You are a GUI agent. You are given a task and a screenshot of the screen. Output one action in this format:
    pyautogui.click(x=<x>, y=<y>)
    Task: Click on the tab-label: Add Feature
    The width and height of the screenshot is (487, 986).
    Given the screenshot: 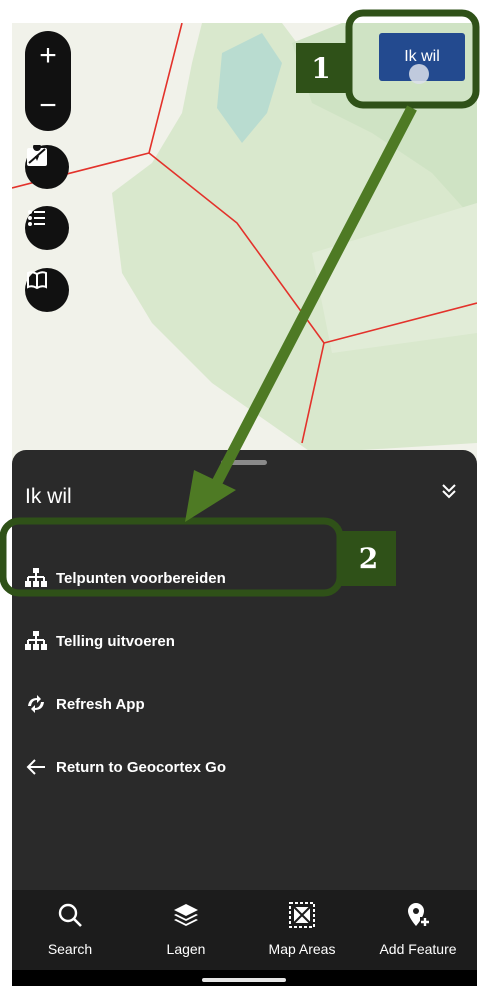 What is the action you would take?
    pyautogui.click(x=418, y=949)
    